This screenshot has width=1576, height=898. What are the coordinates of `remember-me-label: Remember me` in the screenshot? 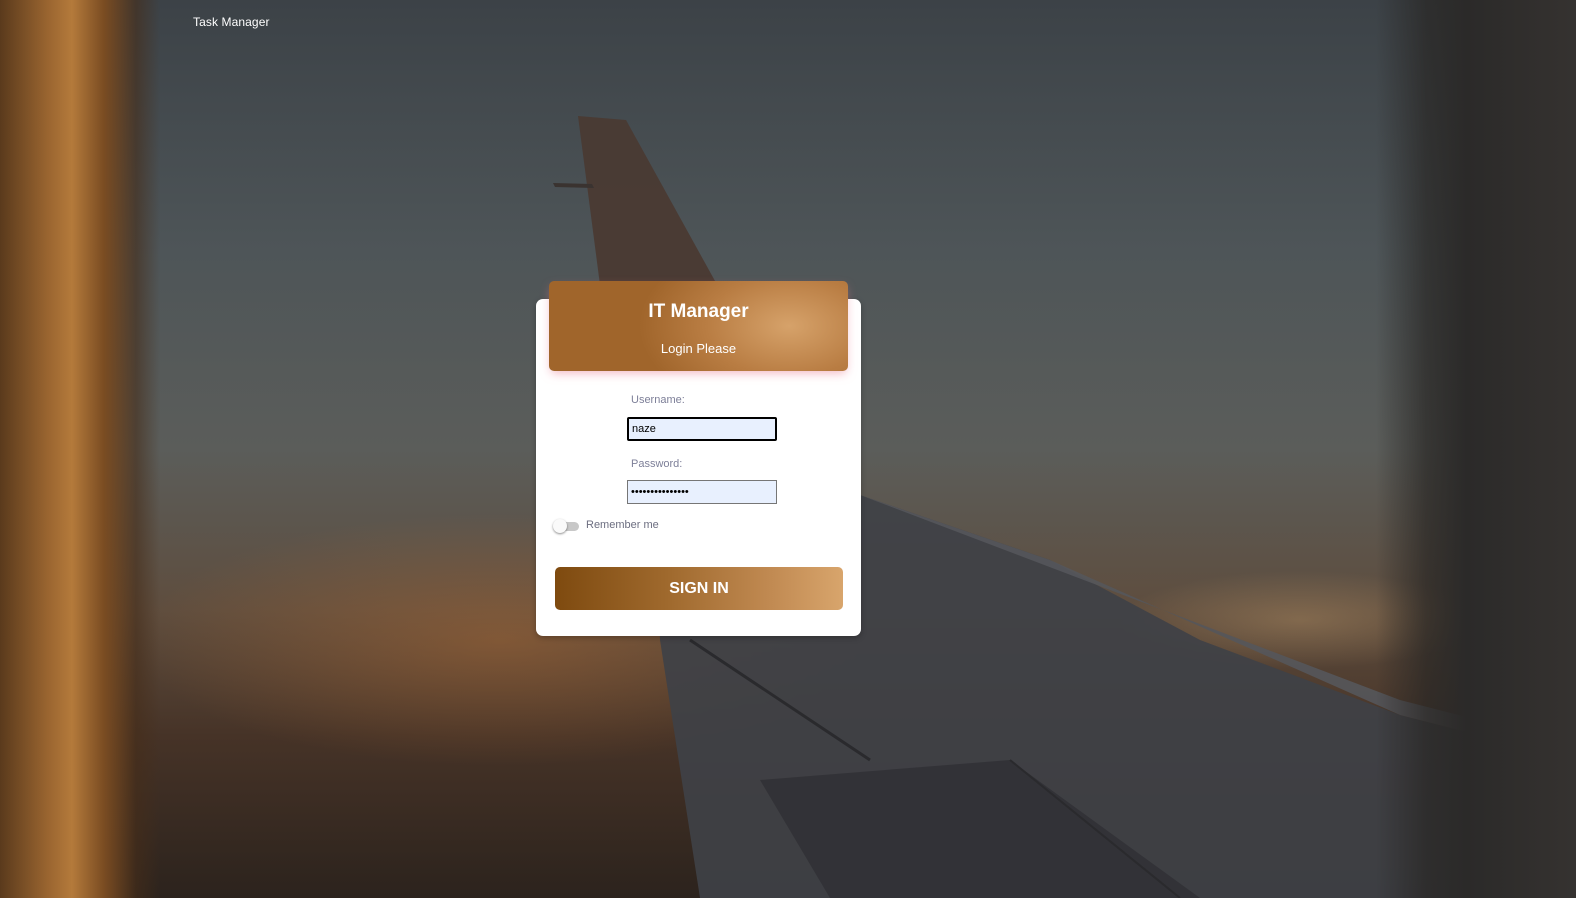 It's located at (622, 525).